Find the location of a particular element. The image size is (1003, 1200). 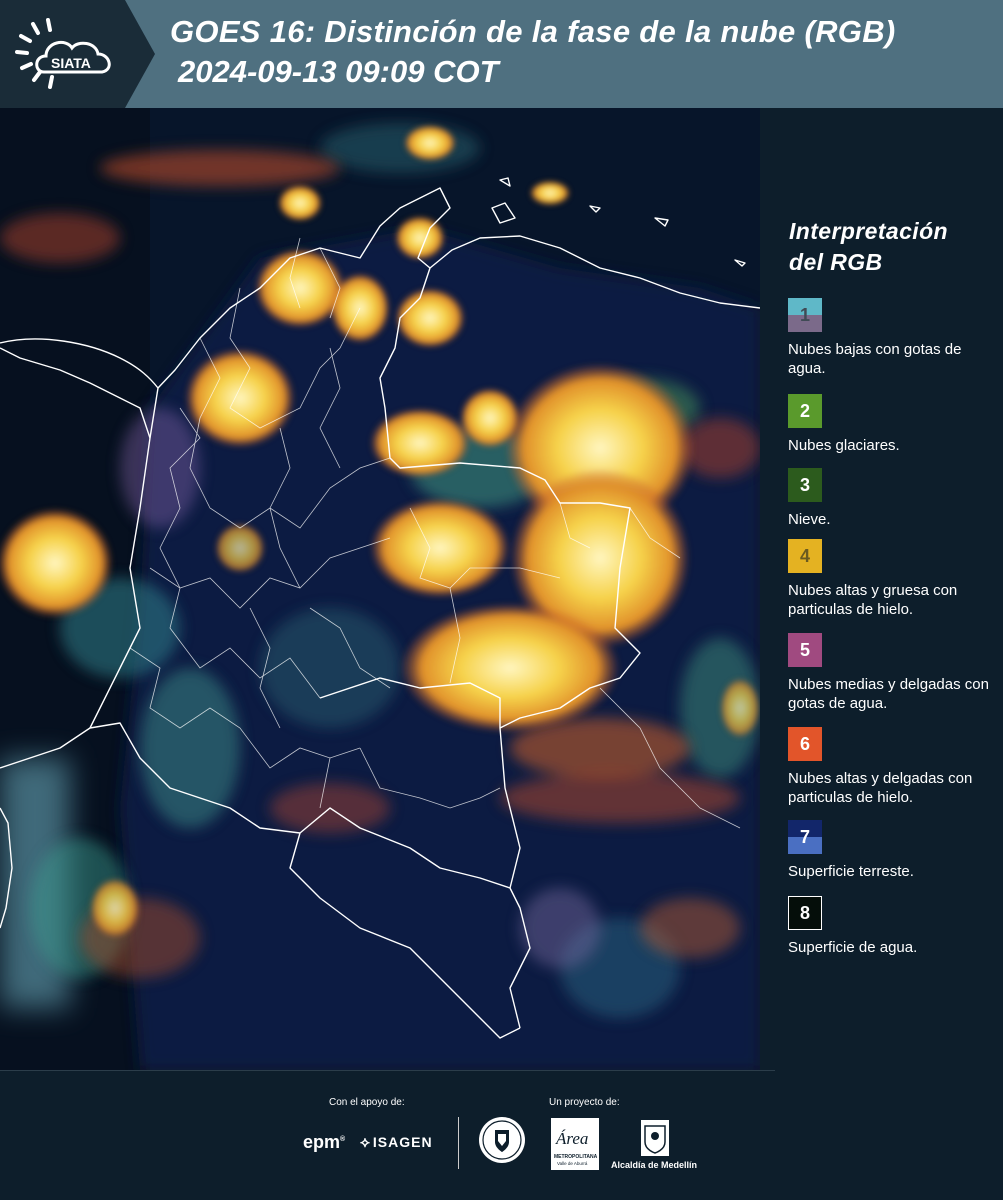

legend-number: 7 is located at coordinates (804, 836).